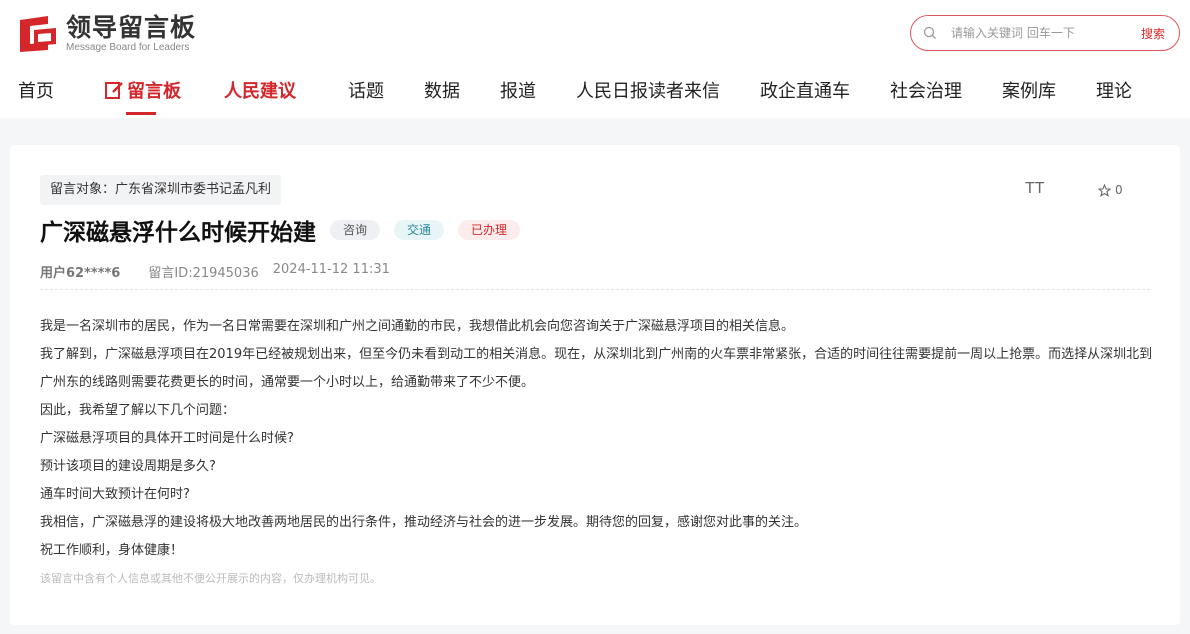 The width and height of the screenshot is (1190, 634). What do you see at coordinates (36, 94) in the screenshot?
I see `nav-item-home: 首页` at bounding box center [36, 94].